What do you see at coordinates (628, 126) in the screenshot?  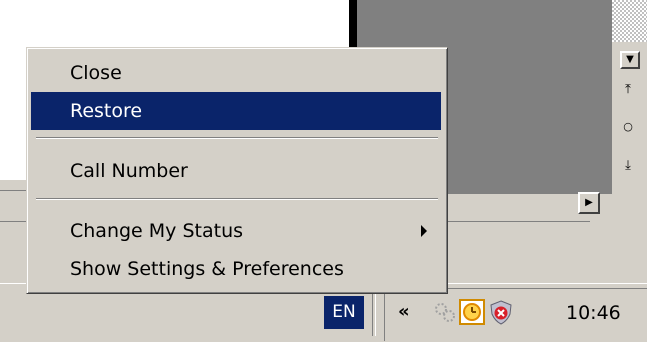 I see `select-browse-object-icon: ○` at bounding box center [628, 126].